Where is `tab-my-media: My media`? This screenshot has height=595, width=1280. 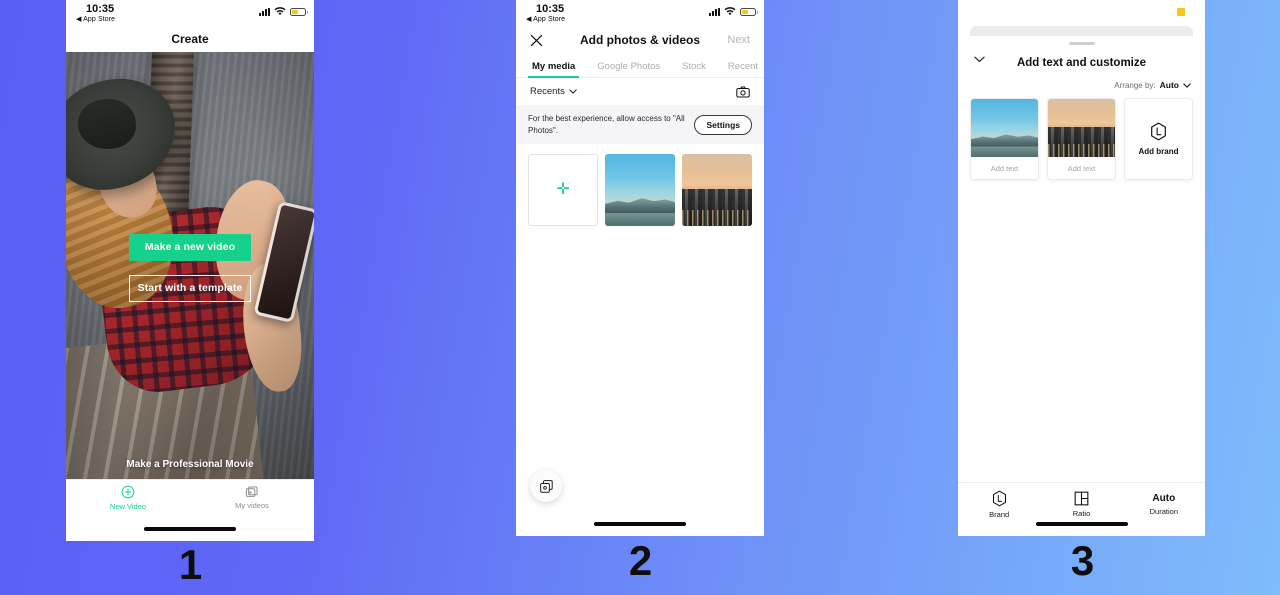
tab-my-media: My media is located at coordinates (553, 70).